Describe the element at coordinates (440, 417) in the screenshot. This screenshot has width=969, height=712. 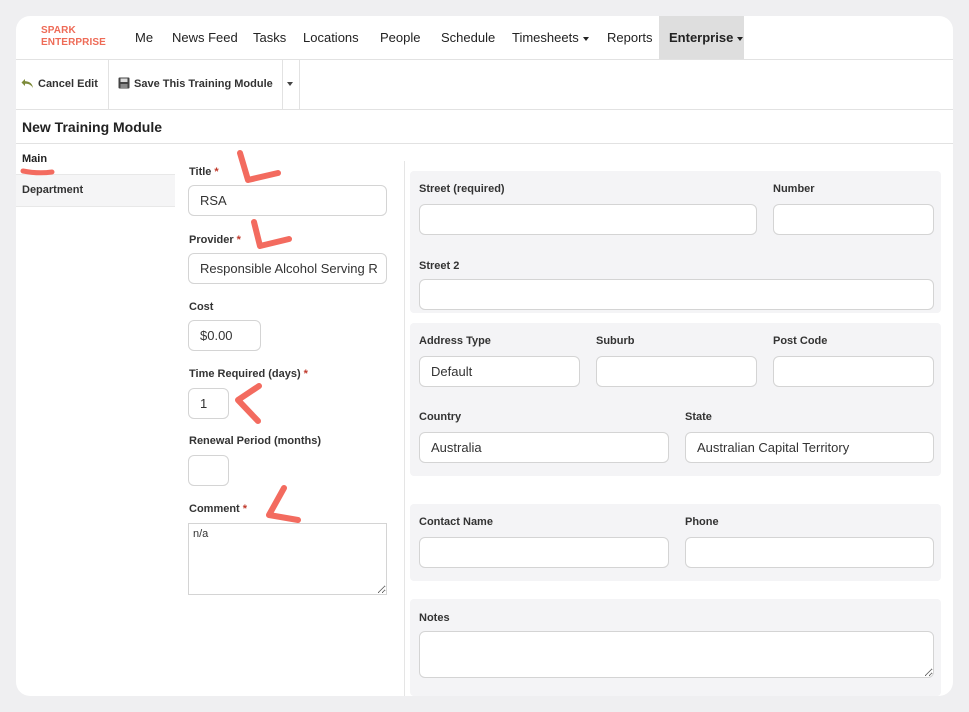
I see `country-label: Country` at that location.